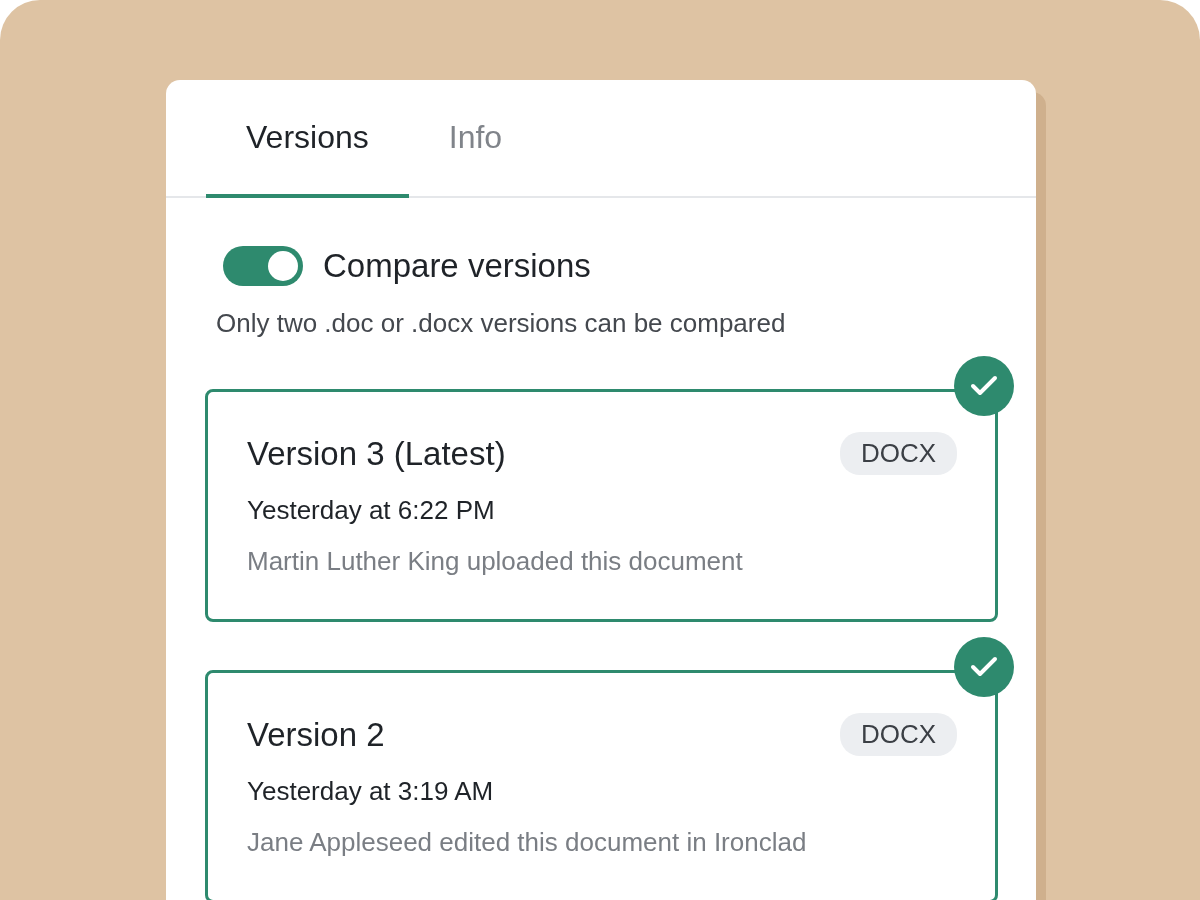 The width and height of the screenshot is (1200, 900). I want to click on tab: Info, so click(475, 139).